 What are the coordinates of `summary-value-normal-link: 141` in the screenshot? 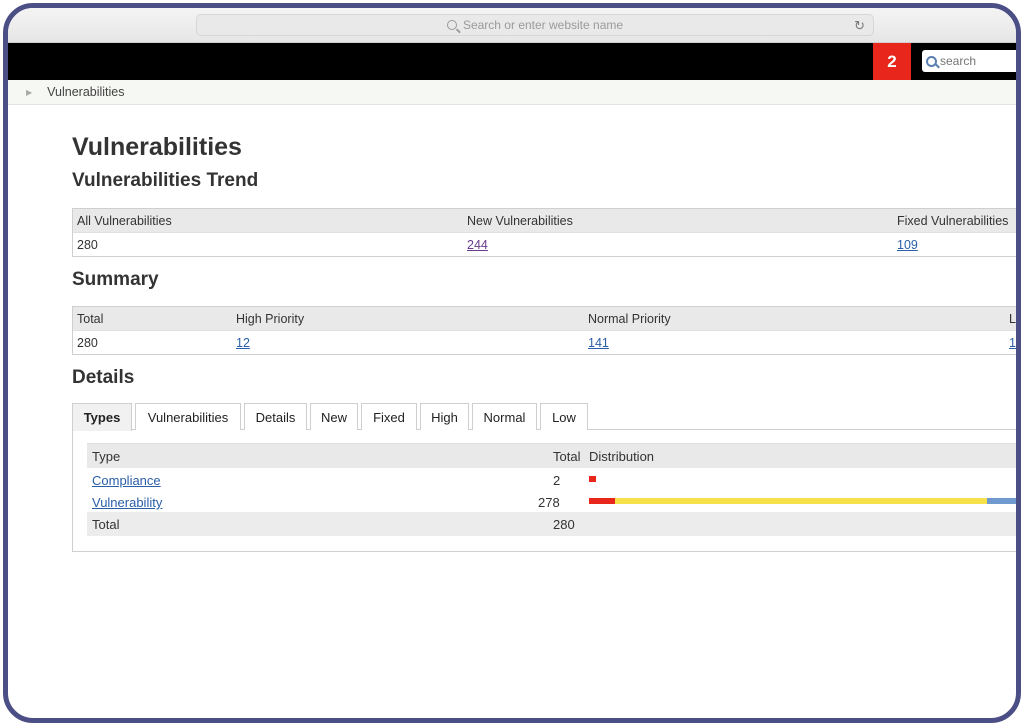 It's located at (598, 343).